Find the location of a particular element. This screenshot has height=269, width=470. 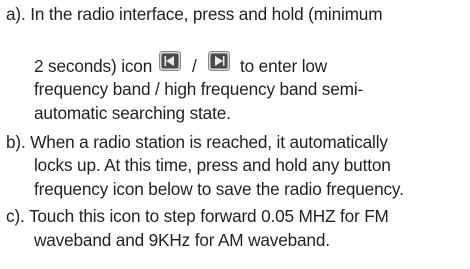

instruction-a-line-4: automatic searching state. is located at coordinates (132, 113).